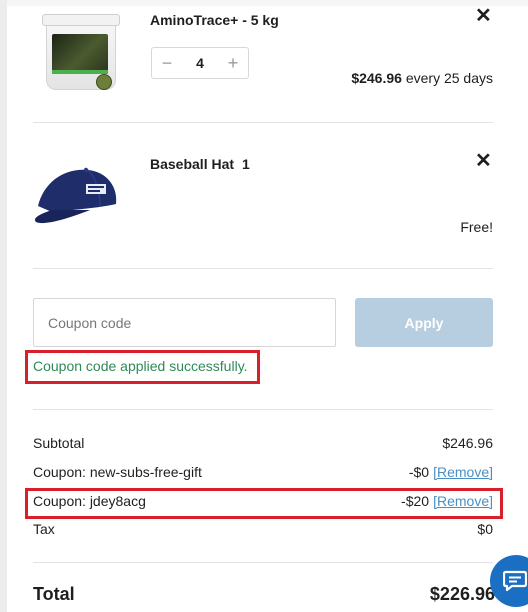 This screenshot has height=612, width=528. I want to click on coupon-discount-row: -$0 [Remove], so click(451, 472).